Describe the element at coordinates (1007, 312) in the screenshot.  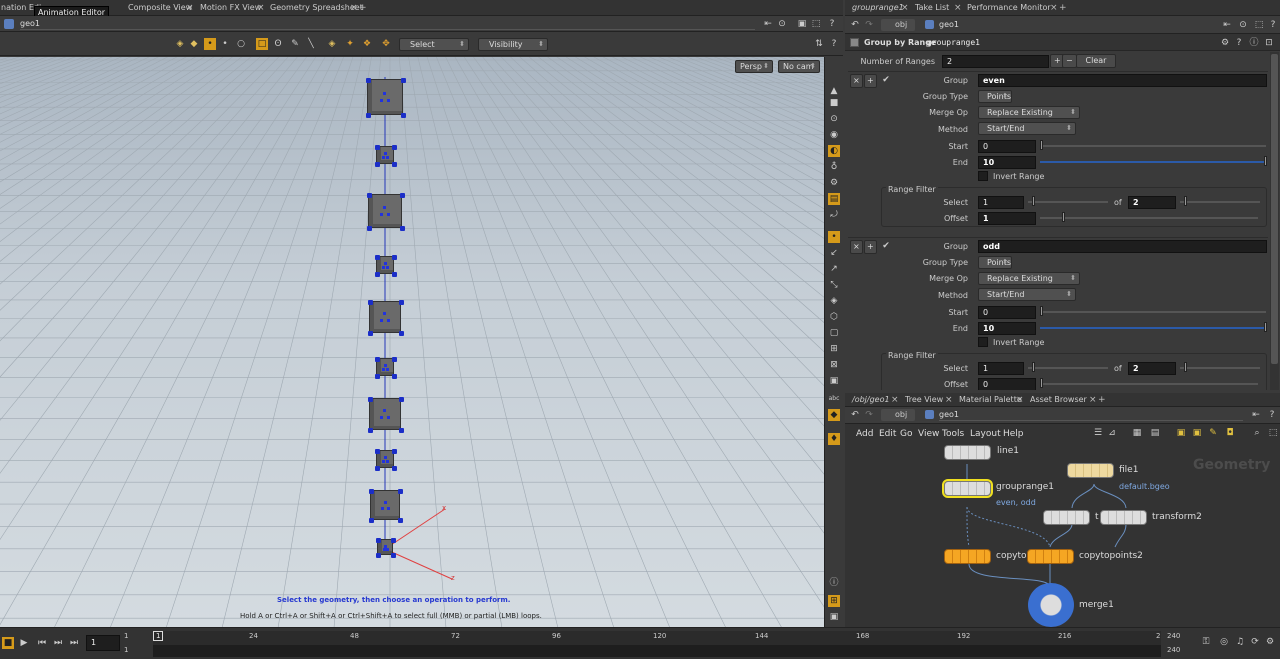
I see `start-field: 0` at that location.